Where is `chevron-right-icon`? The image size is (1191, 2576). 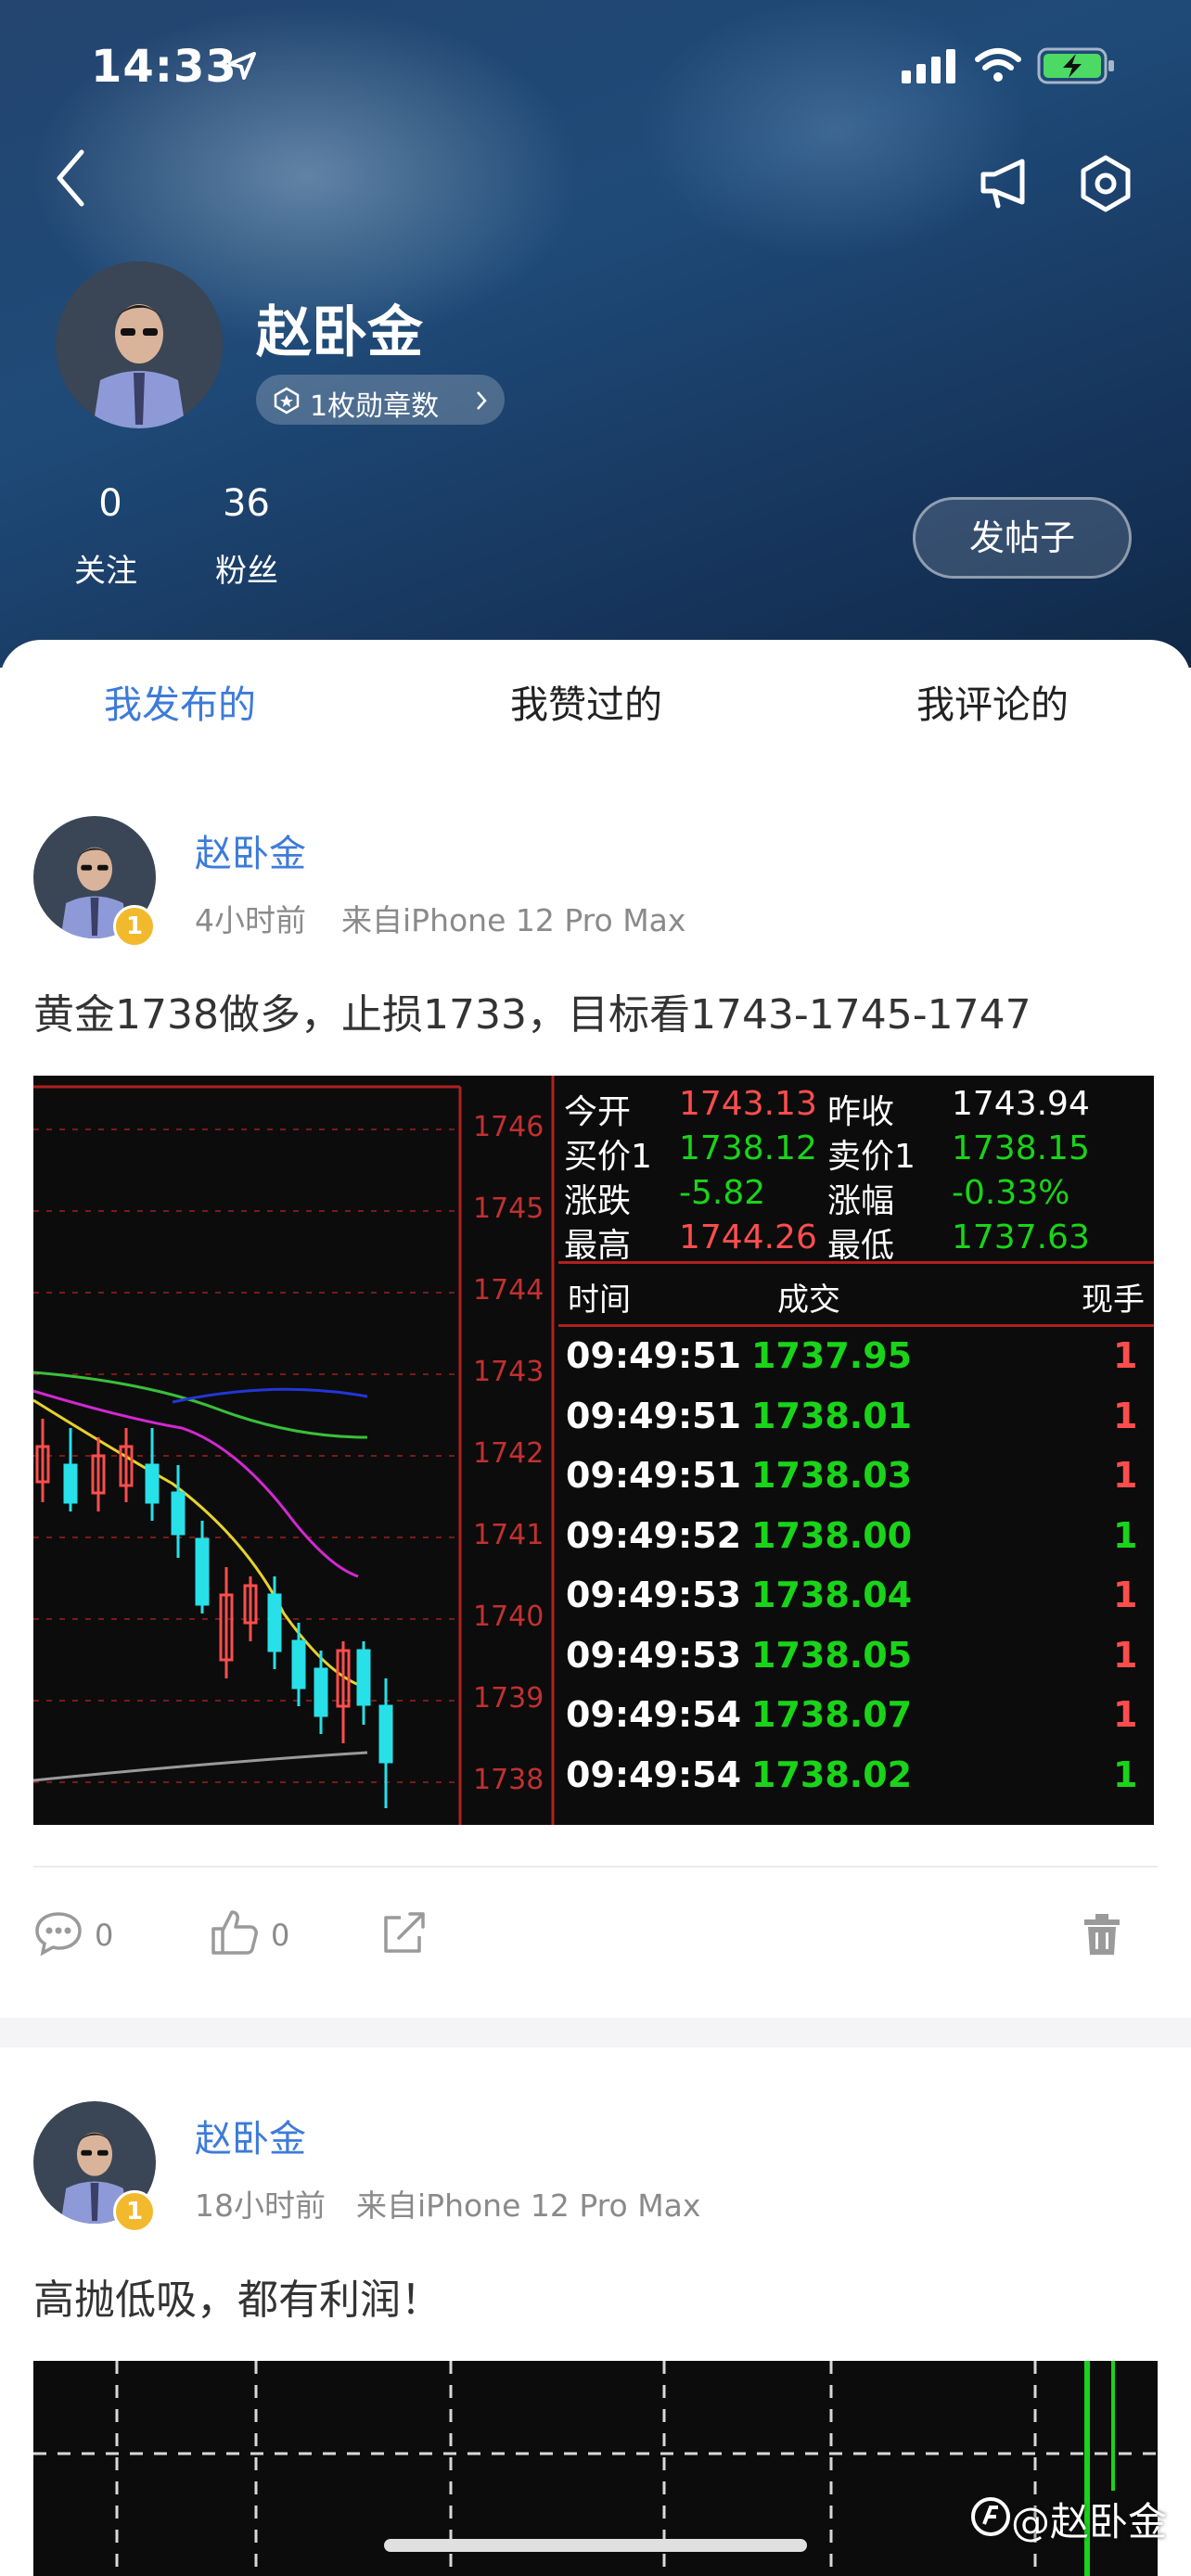
chevron-right-icon is located at coordinates (482, 400).